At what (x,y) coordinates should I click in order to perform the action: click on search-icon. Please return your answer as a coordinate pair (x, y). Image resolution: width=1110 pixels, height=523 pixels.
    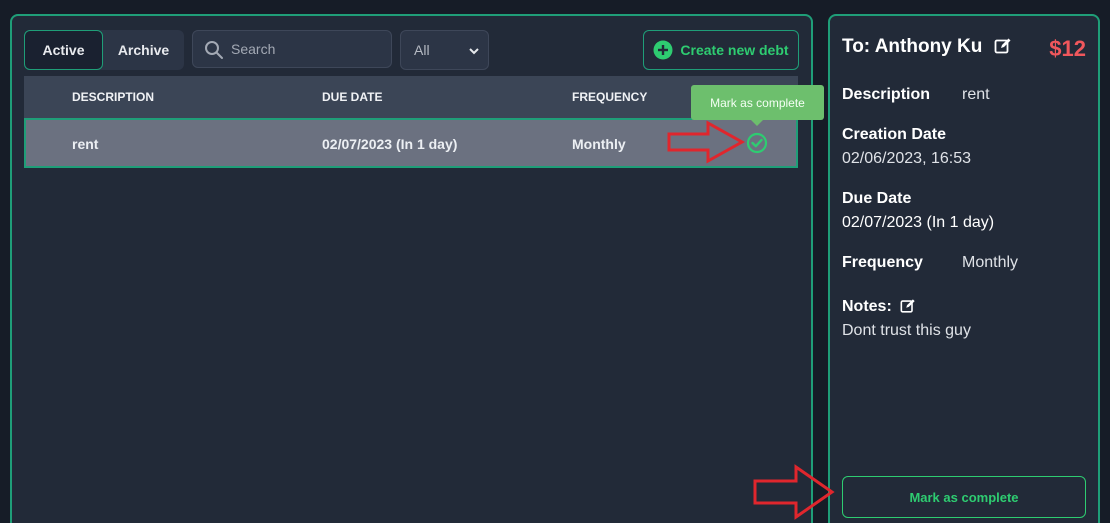
    Looking at the image, I should click on (214, 50).